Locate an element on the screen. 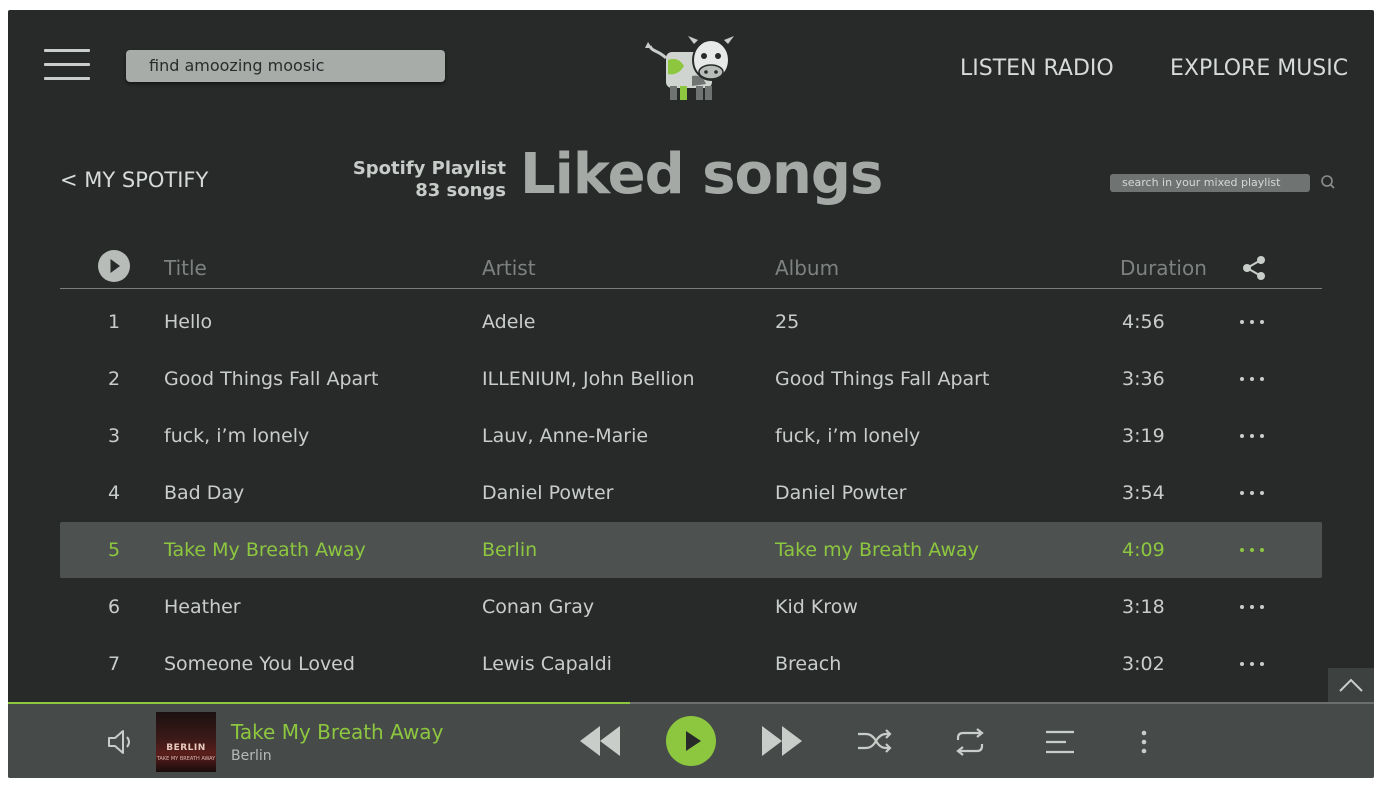 This screenshot has width=1386, height=788. row-artist: Berlin is located at coordinates (509, 550).